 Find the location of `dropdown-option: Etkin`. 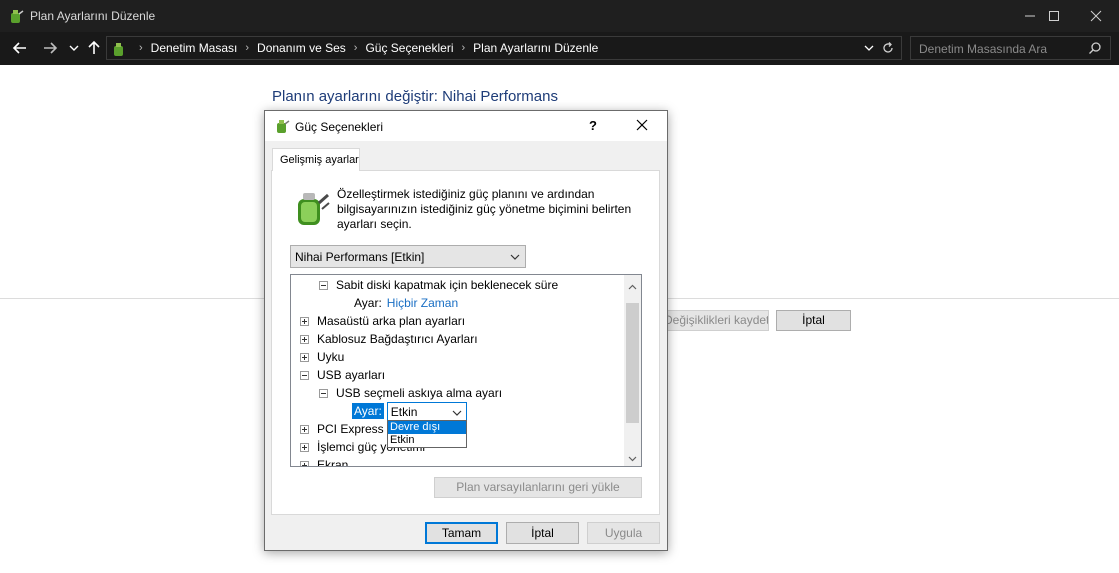

dropdown-option: Etkin is located at coordinates (427, 440).